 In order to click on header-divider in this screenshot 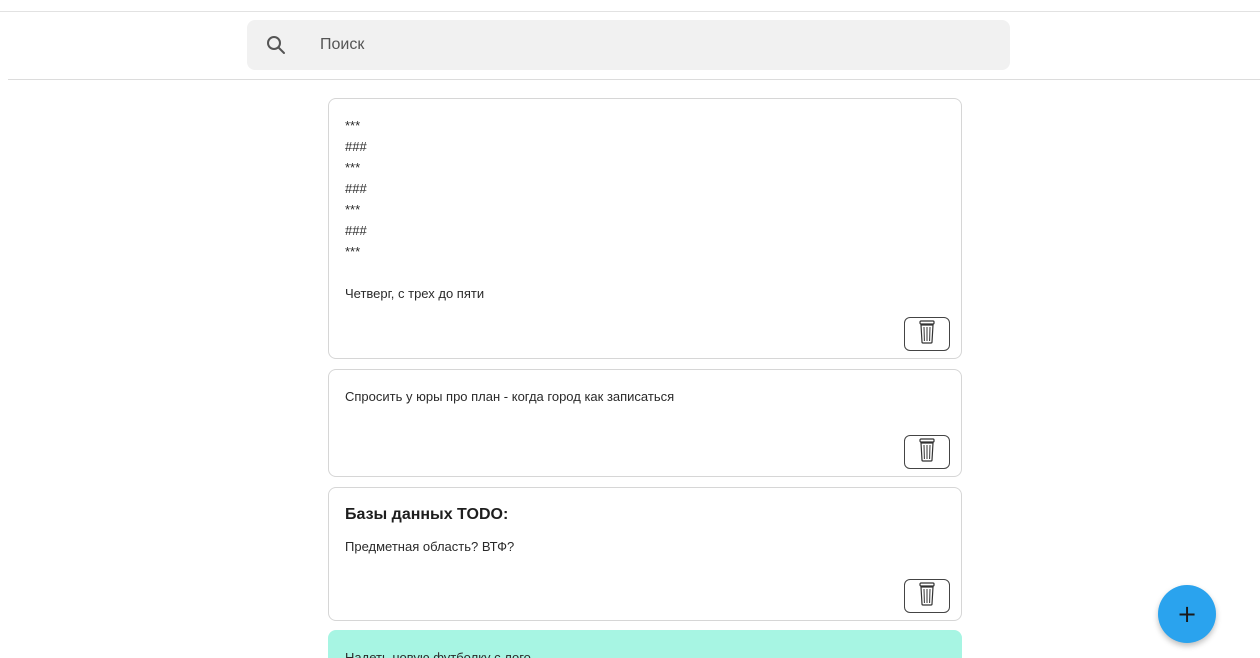, I will do `click(634, 79)`.